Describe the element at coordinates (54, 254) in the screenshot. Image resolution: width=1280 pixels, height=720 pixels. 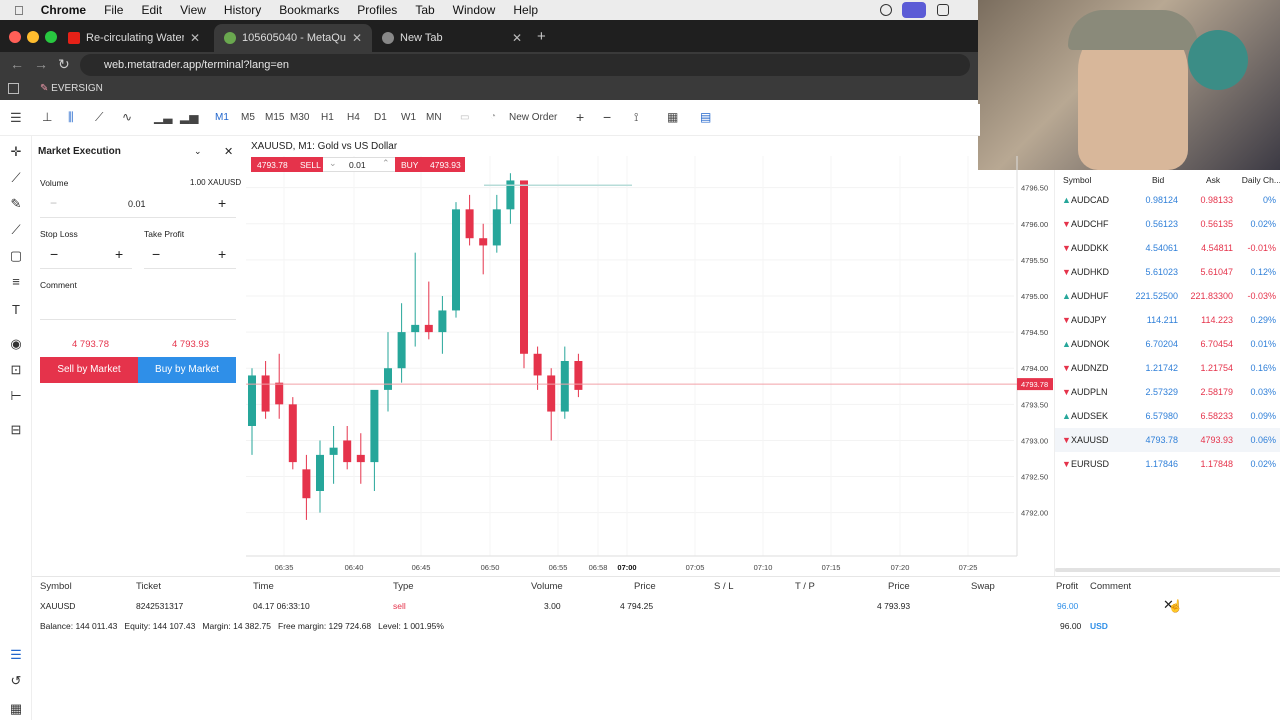
I see `stop-loss-decrease-icon: −` at that location.